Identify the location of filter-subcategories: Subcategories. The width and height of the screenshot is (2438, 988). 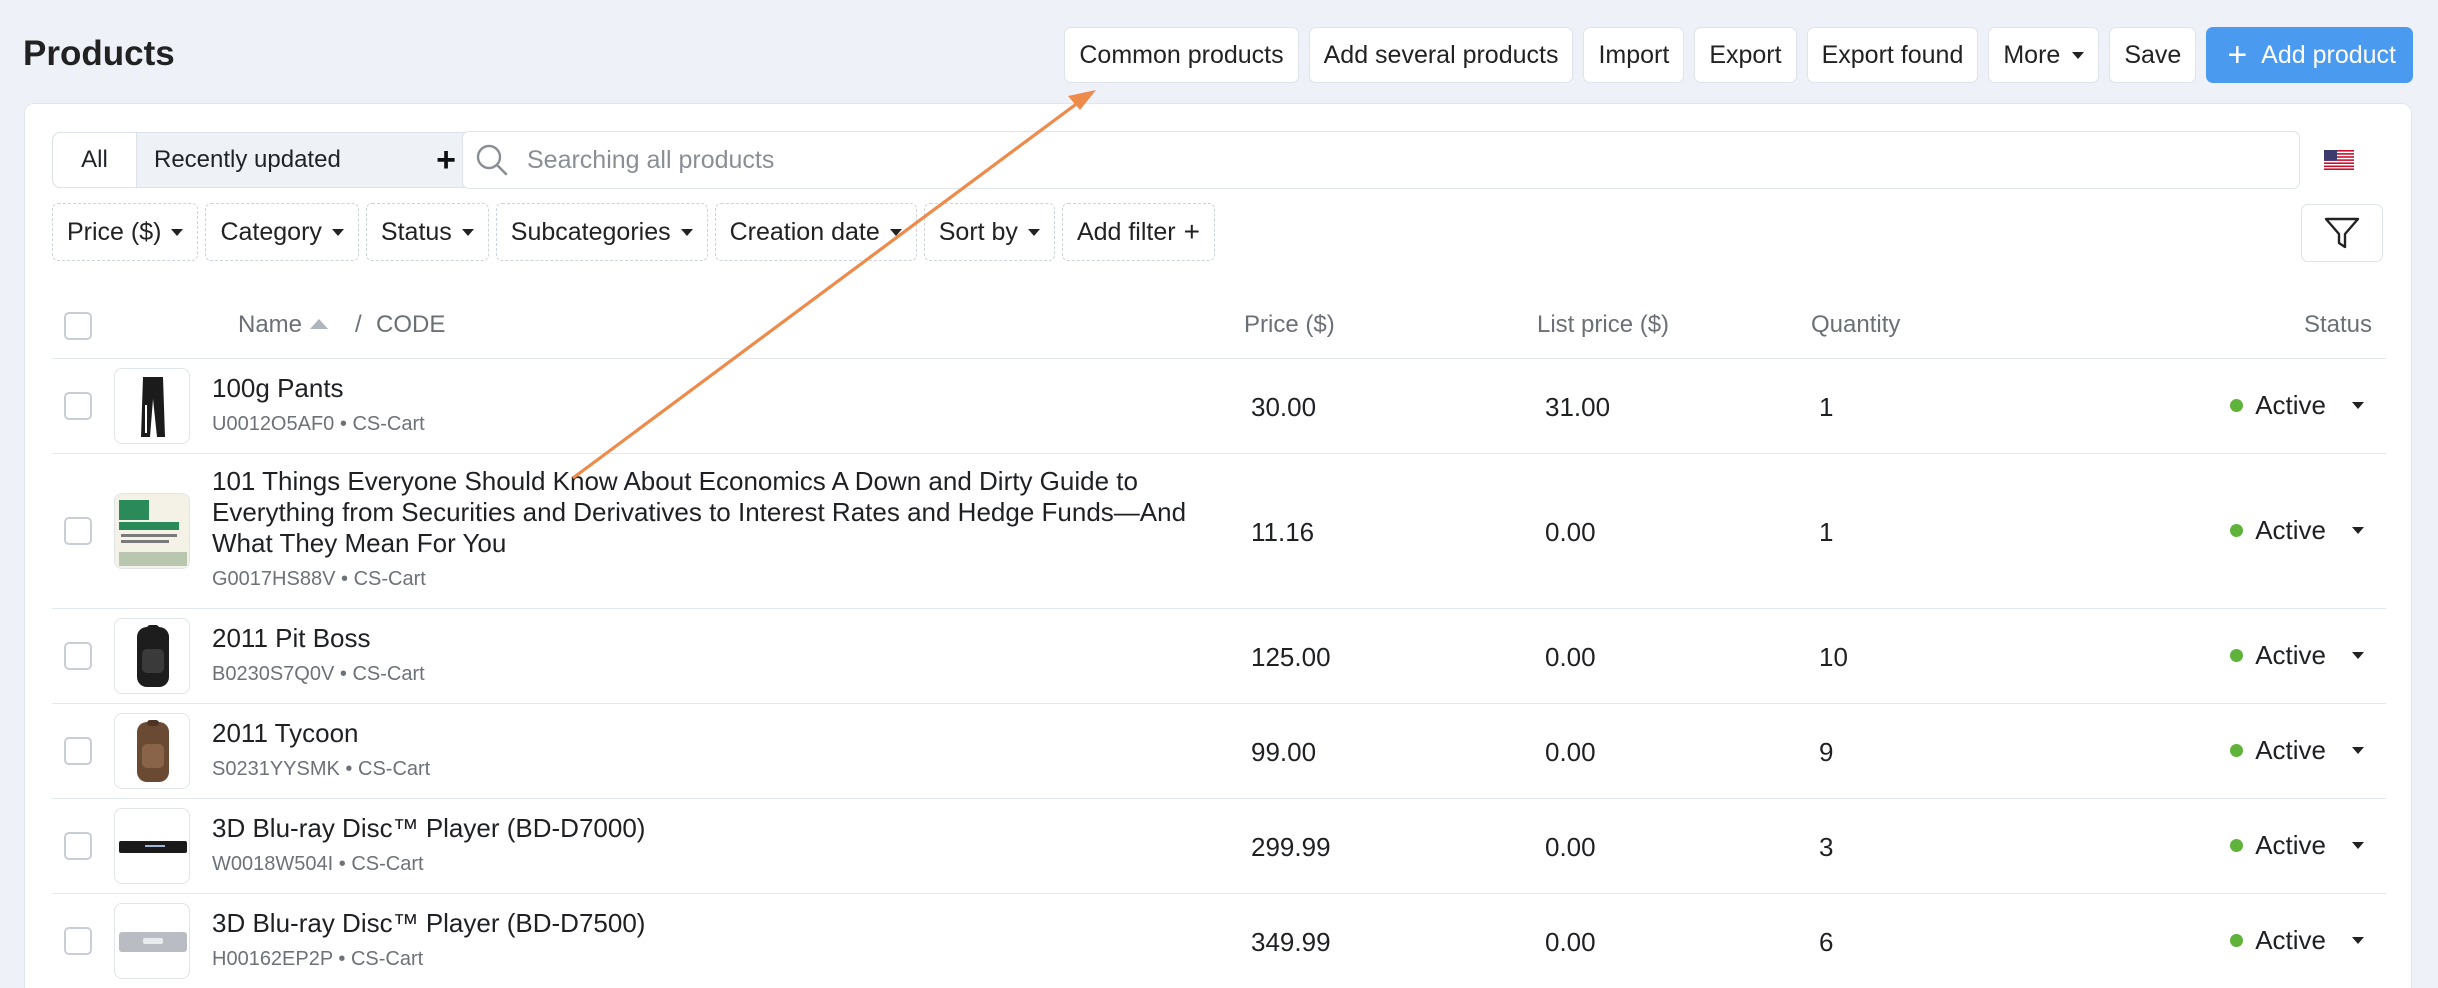
(601, 232).